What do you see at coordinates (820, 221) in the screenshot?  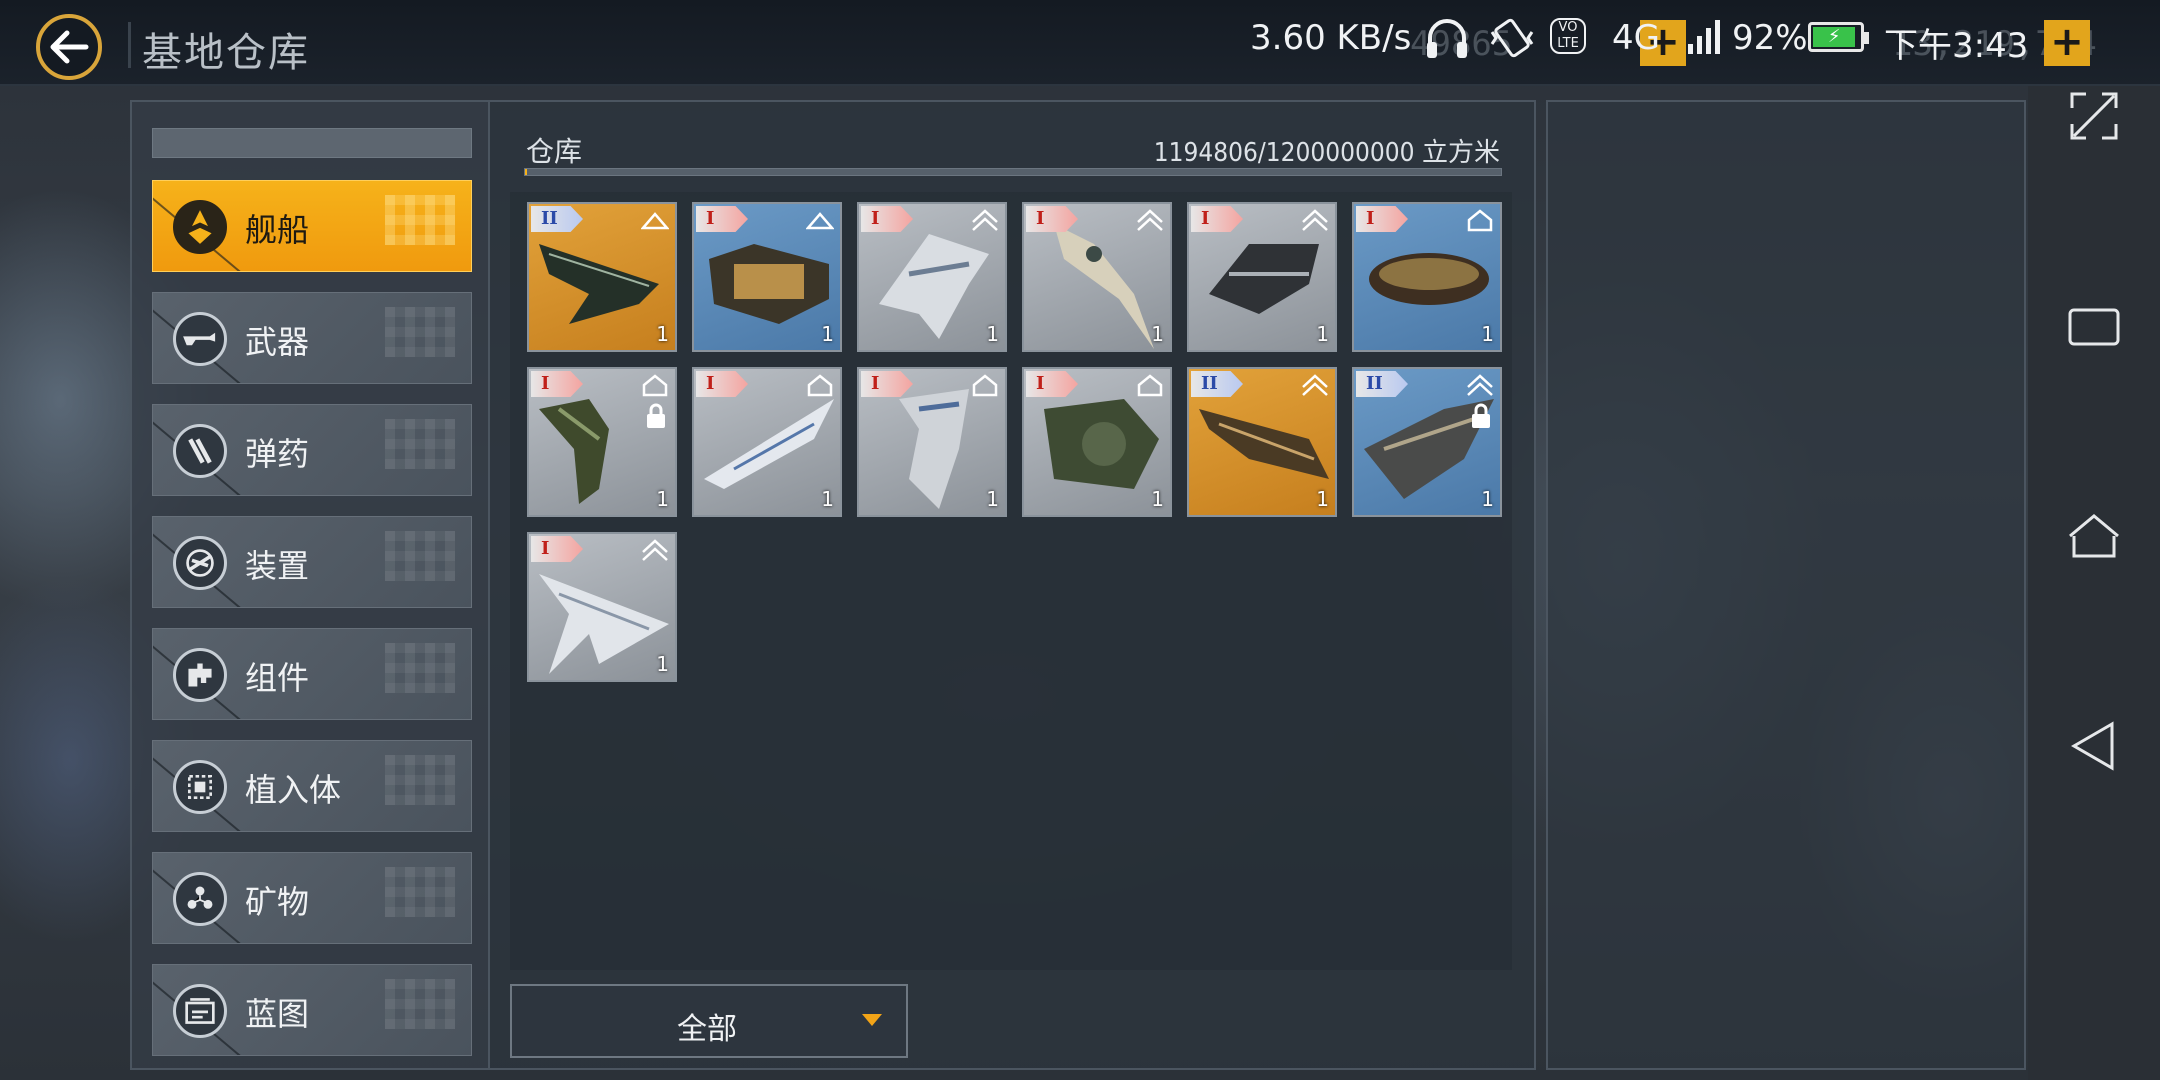 I see `ship-class-single-icon` at bounding box center [820, 221].